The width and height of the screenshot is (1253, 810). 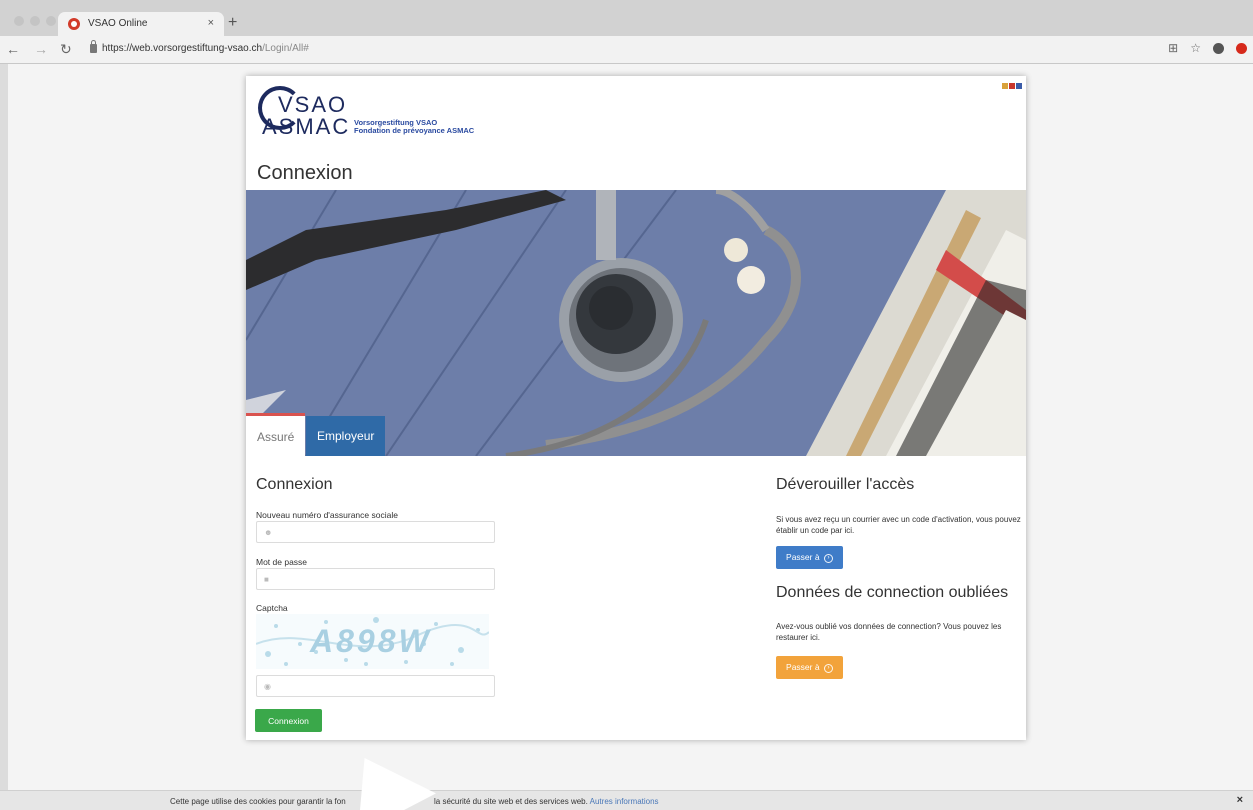 I want to click on tab-close-icon: ×, so click(x=211, y=23).